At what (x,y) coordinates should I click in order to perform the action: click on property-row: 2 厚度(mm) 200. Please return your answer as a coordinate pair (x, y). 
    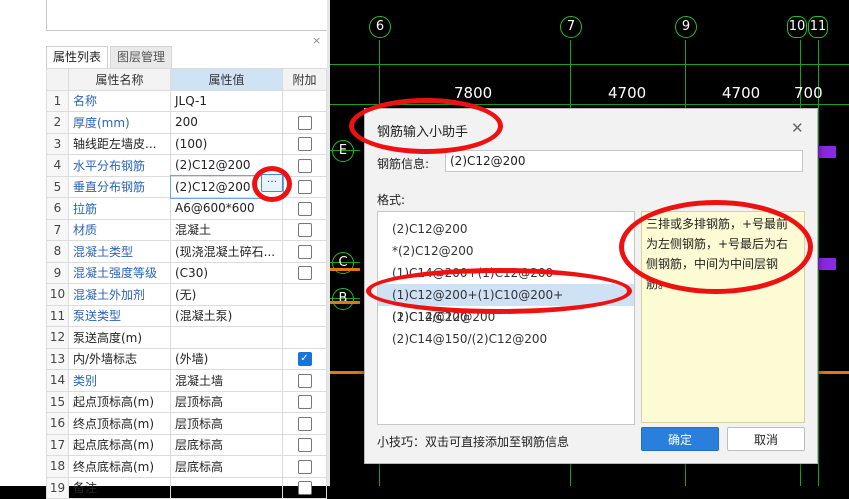
    Looking at the image, I should click on (186, 122).